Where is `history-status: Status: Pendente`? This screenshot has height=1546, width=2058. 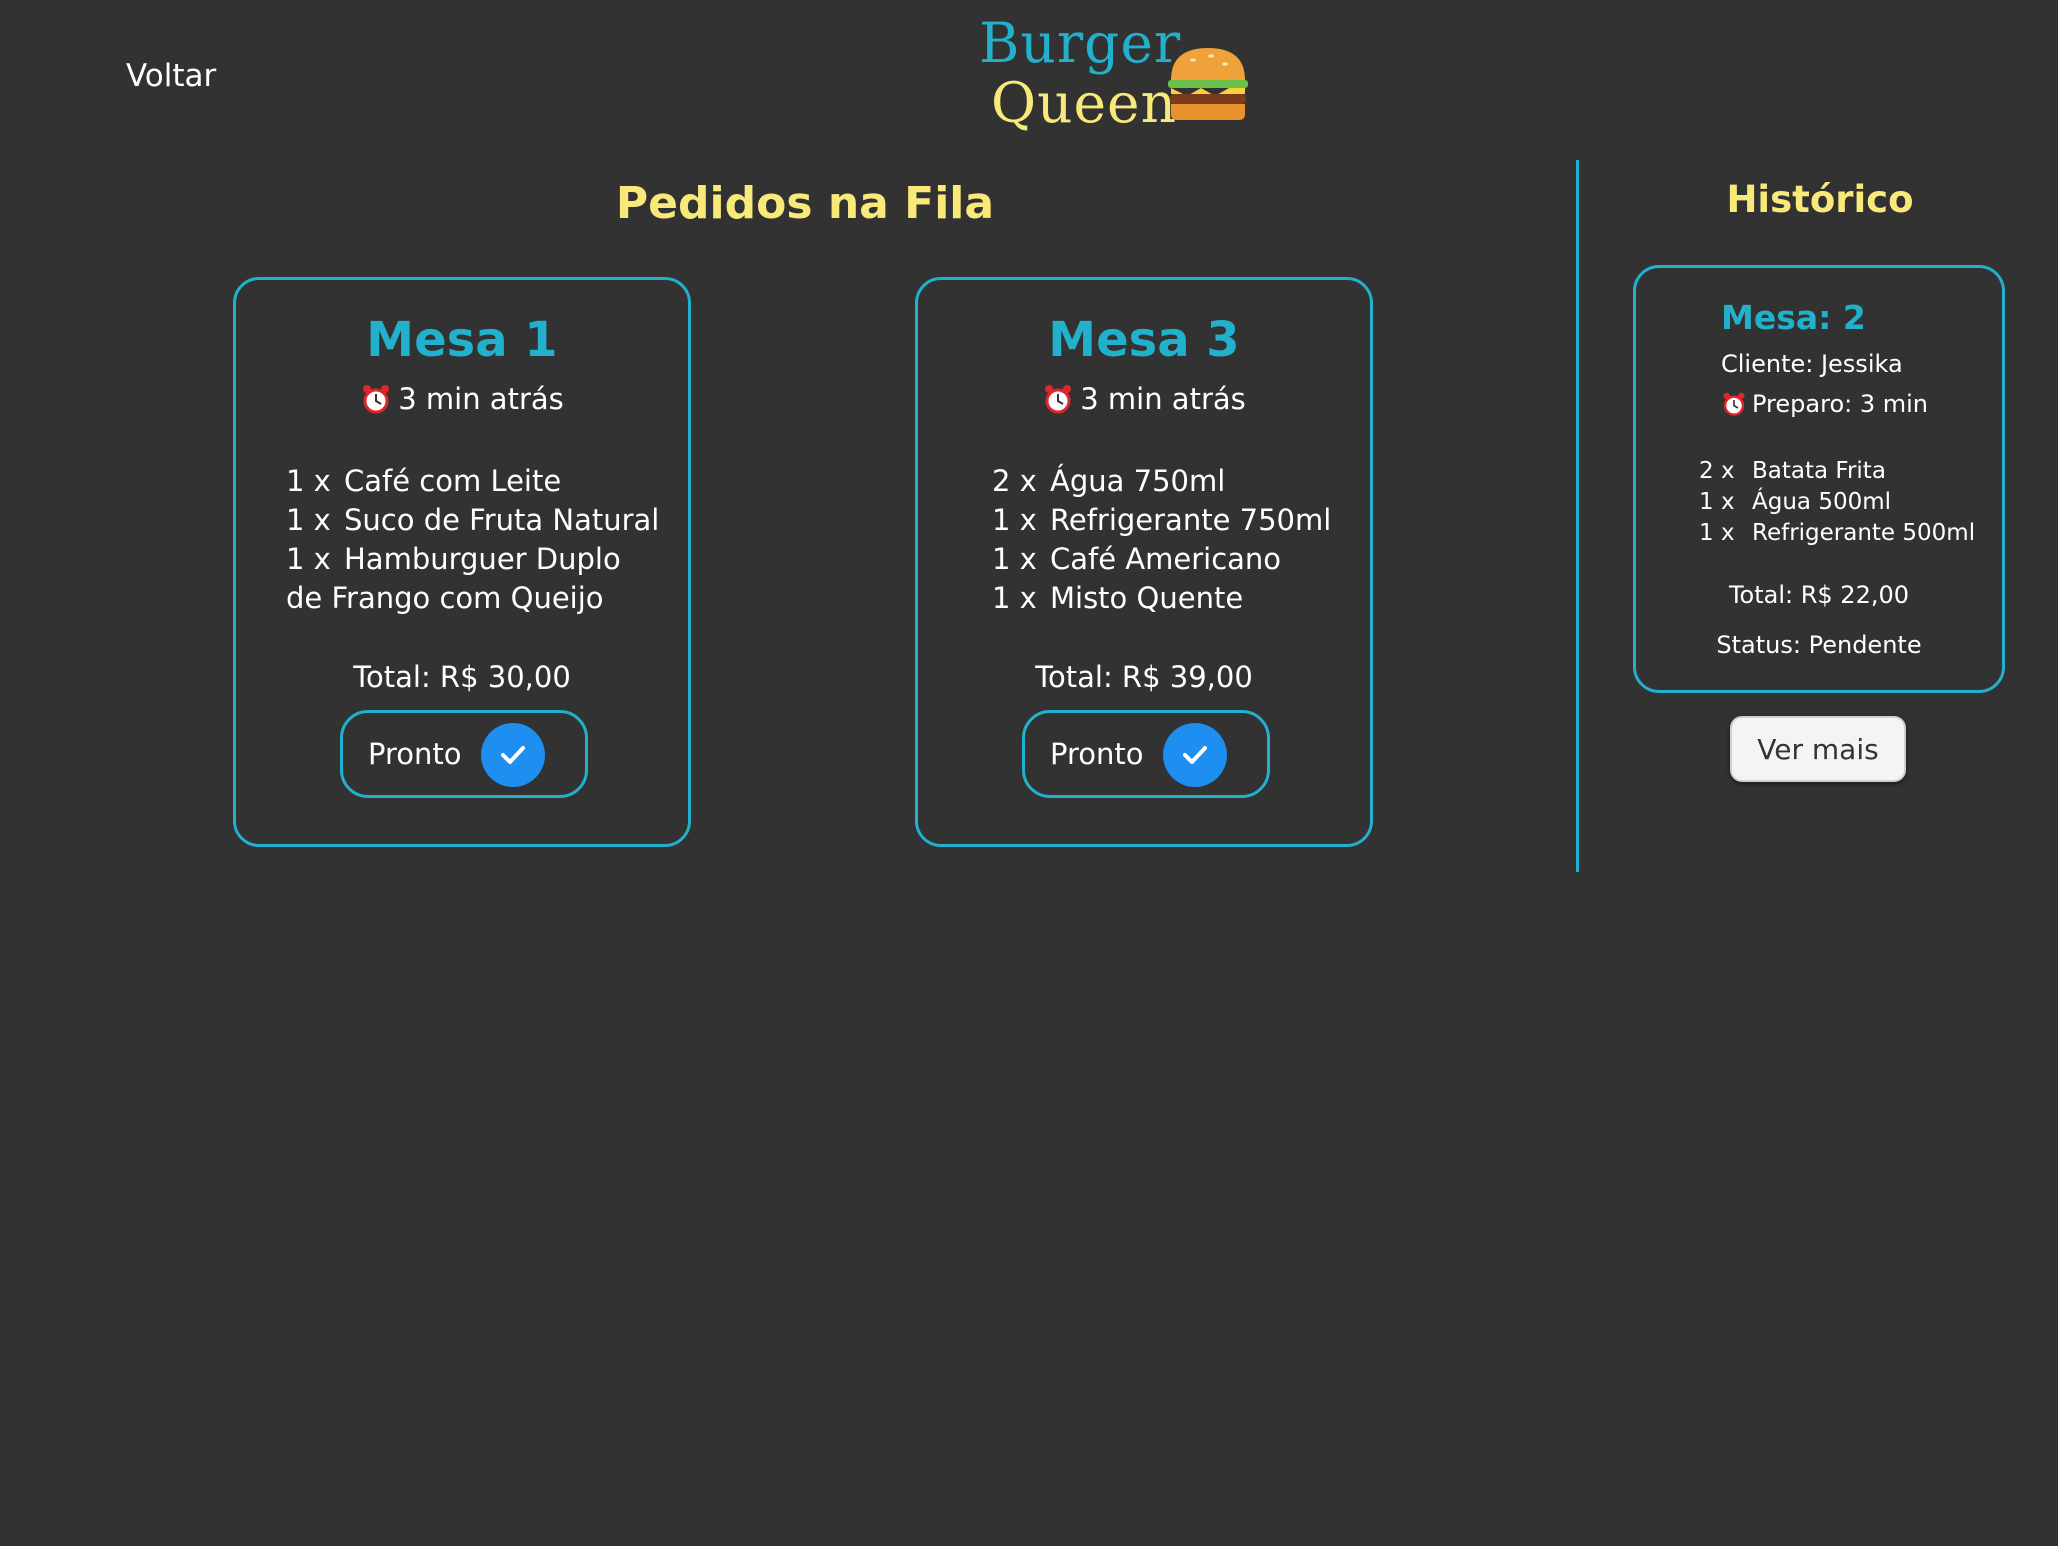 history-status: Status: Pendente is located at coordinates (1819, 645).